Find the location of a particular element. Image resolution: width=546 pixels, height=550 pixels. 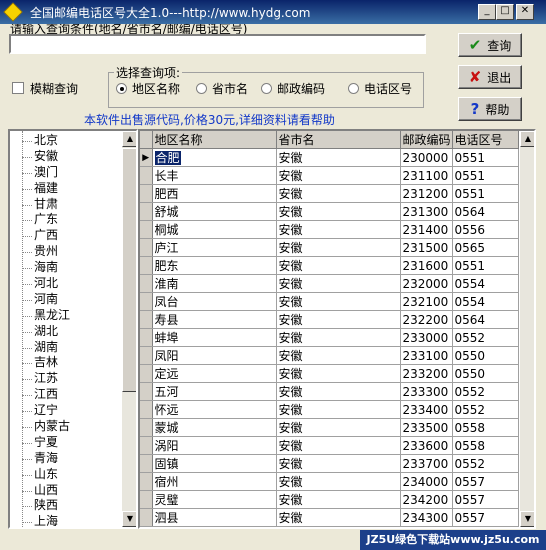

scroll-down-arrow-icon: ▼ is located at coordinates (129, 519).